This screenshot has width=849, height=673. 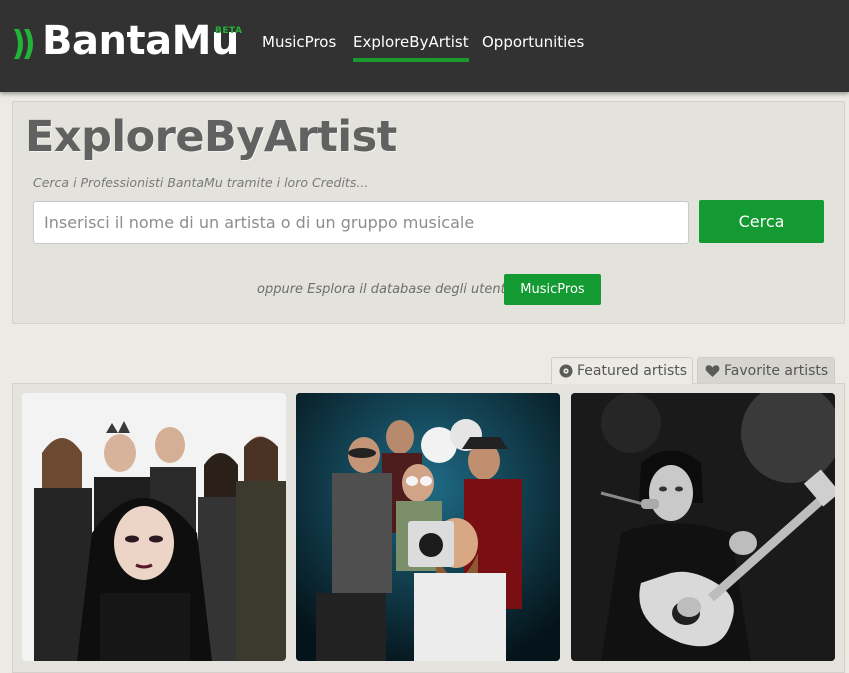 I want to click on explore-database-text: oppure Esplora il database degli utenti, so click(x=383, y=289).